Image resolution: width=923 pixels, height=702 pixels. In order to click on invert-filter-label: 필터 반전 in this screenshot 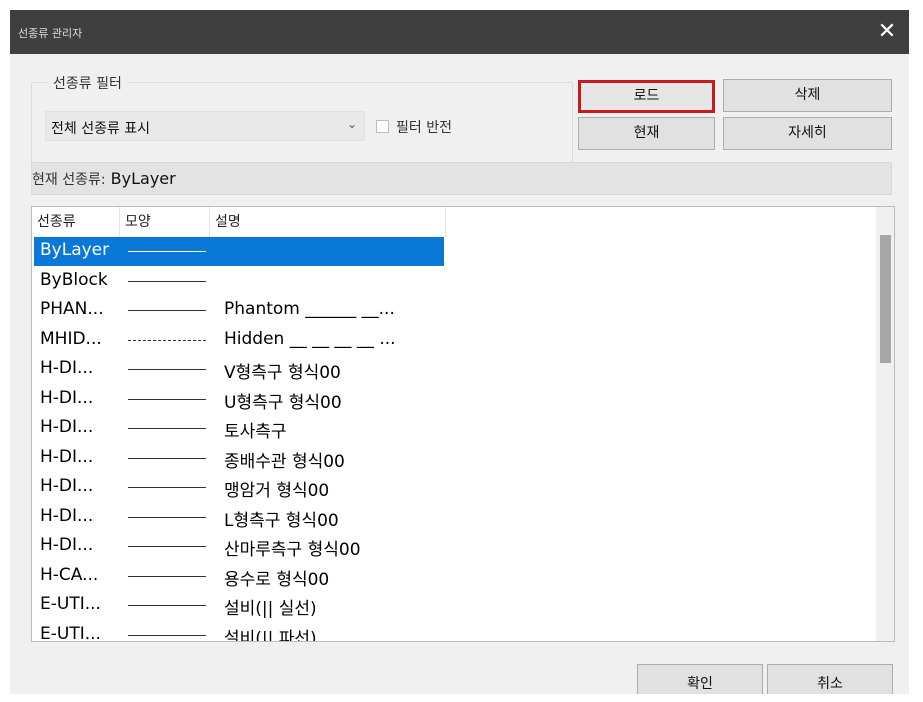, I will do `click(424, 127)`.